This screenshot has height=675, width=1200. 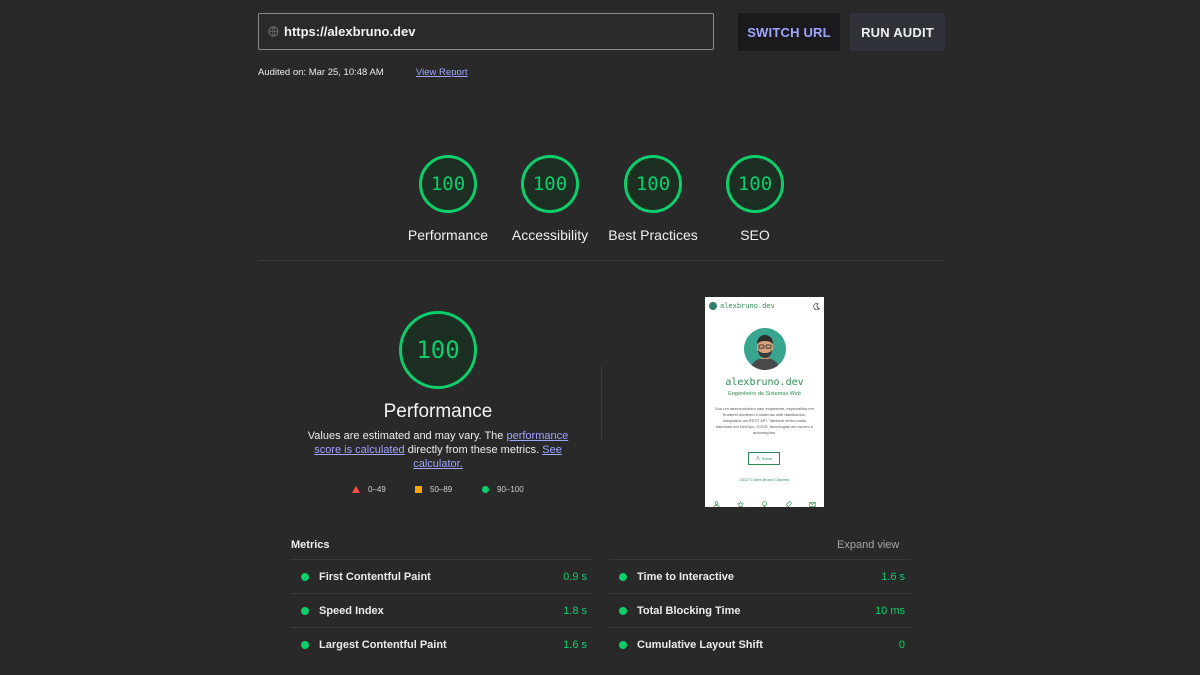 I want to click on person-icon, so click(x=716, y=501).